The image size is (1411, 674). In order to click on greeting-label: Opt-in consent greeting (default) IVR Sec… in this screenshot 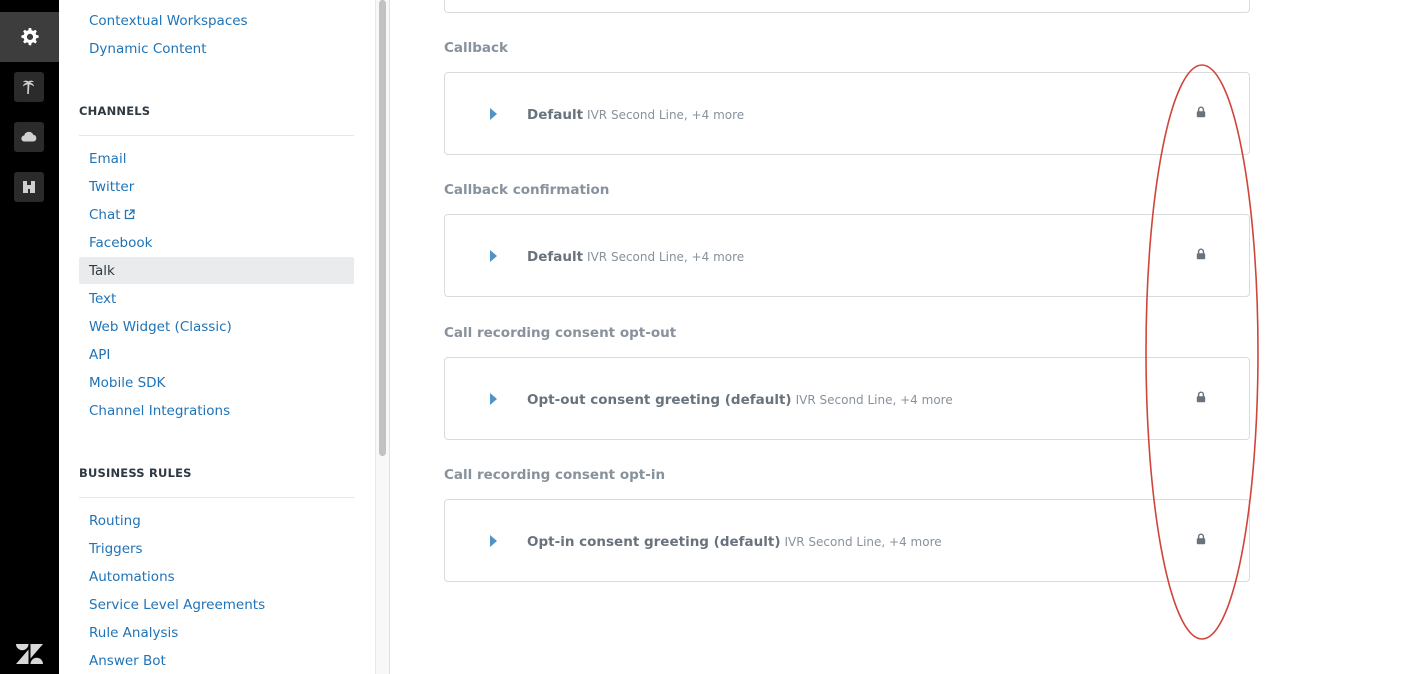, I will do `click(734, 540)`.